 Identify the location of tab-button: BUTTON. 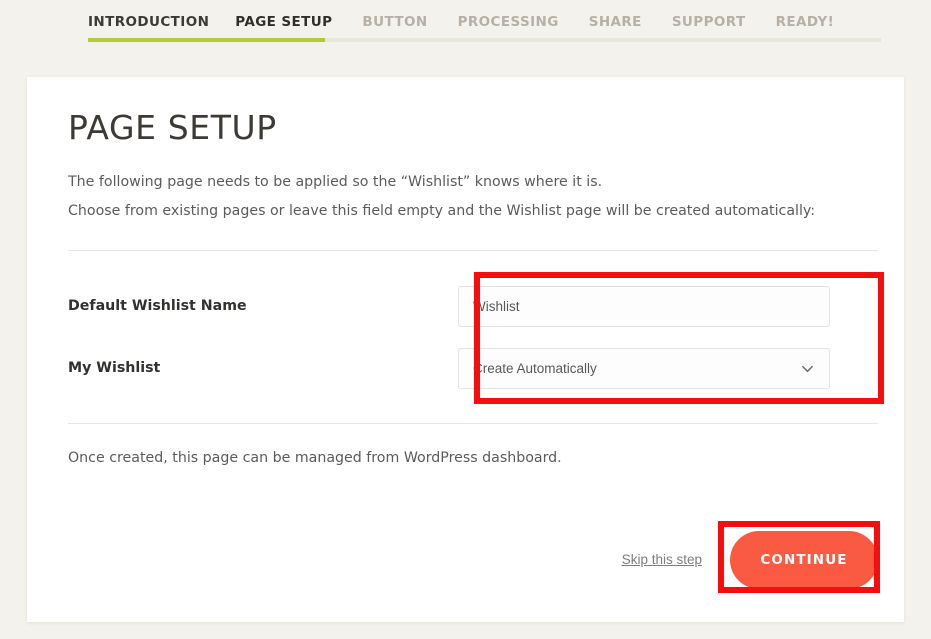
(409, 22).